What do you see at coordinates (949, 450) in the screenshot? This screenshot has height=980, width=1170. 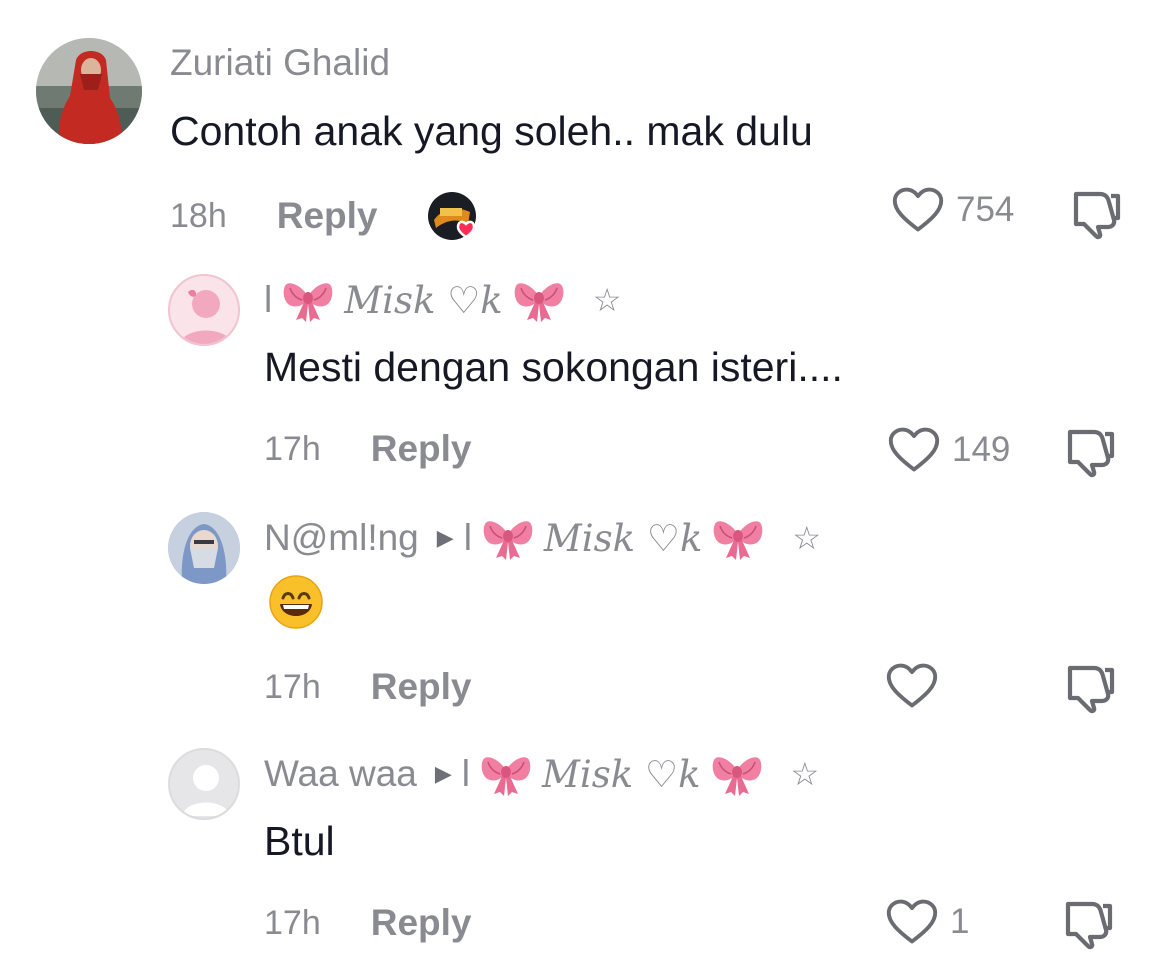 I see `like-control: 149` at bounding box center [949, 450].